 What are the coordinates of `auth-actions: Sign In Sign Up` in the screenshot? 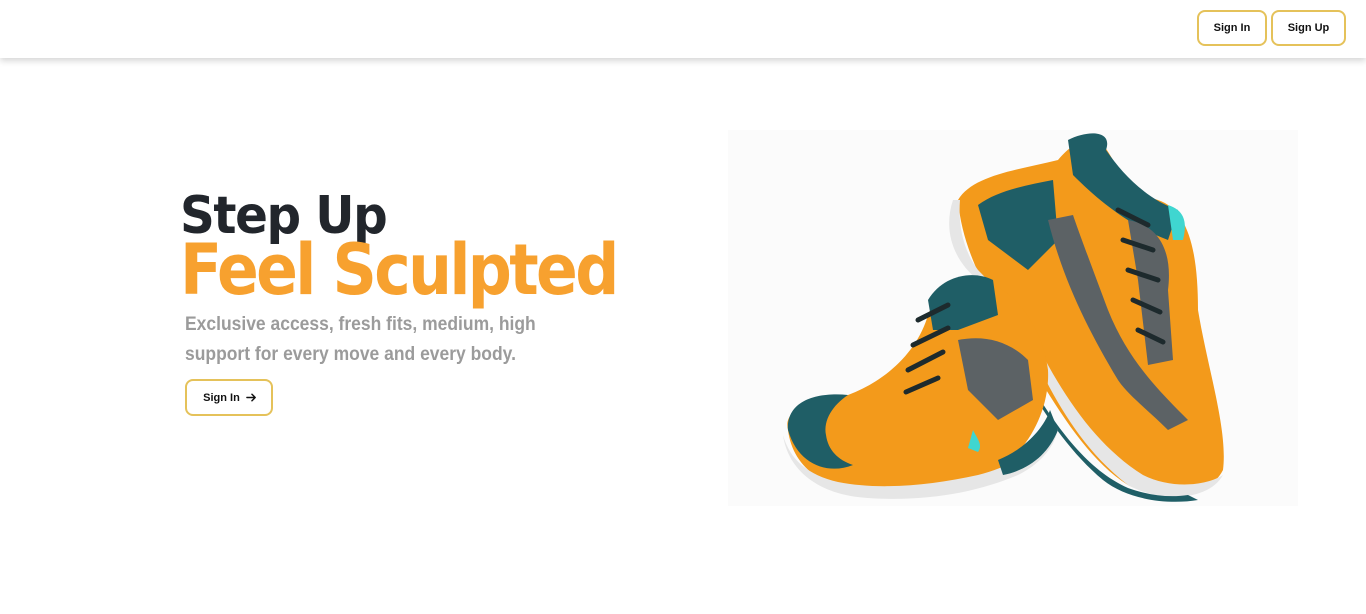 It's located at (1271, 28).